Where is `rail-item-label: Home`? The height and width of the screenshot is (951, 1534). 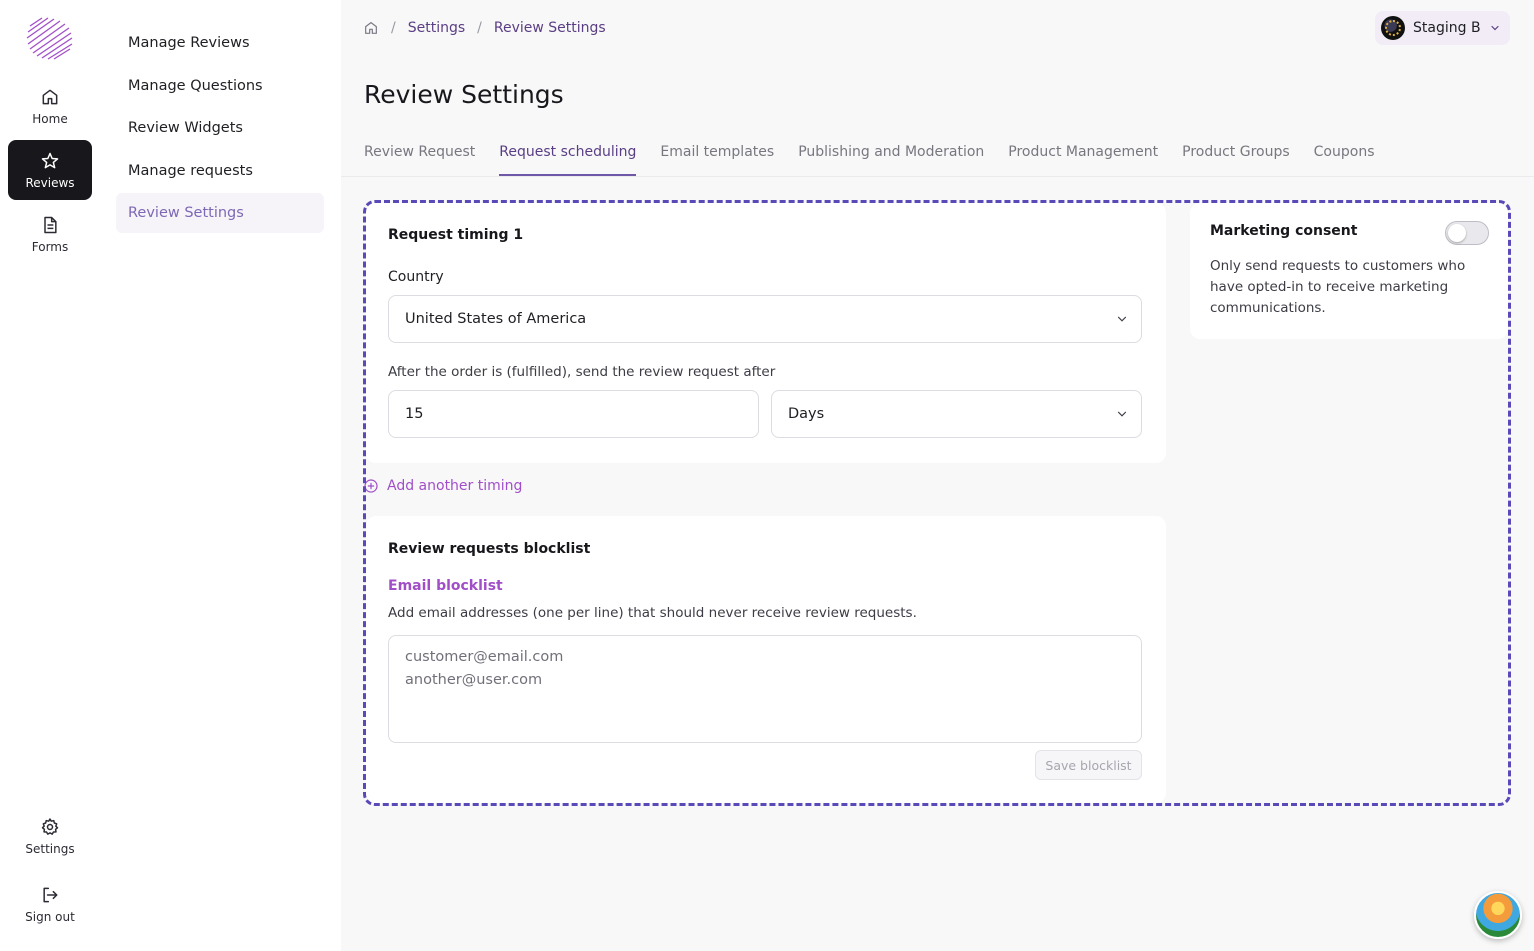
rail-item-label: Home is located at coordinates (50, 118).